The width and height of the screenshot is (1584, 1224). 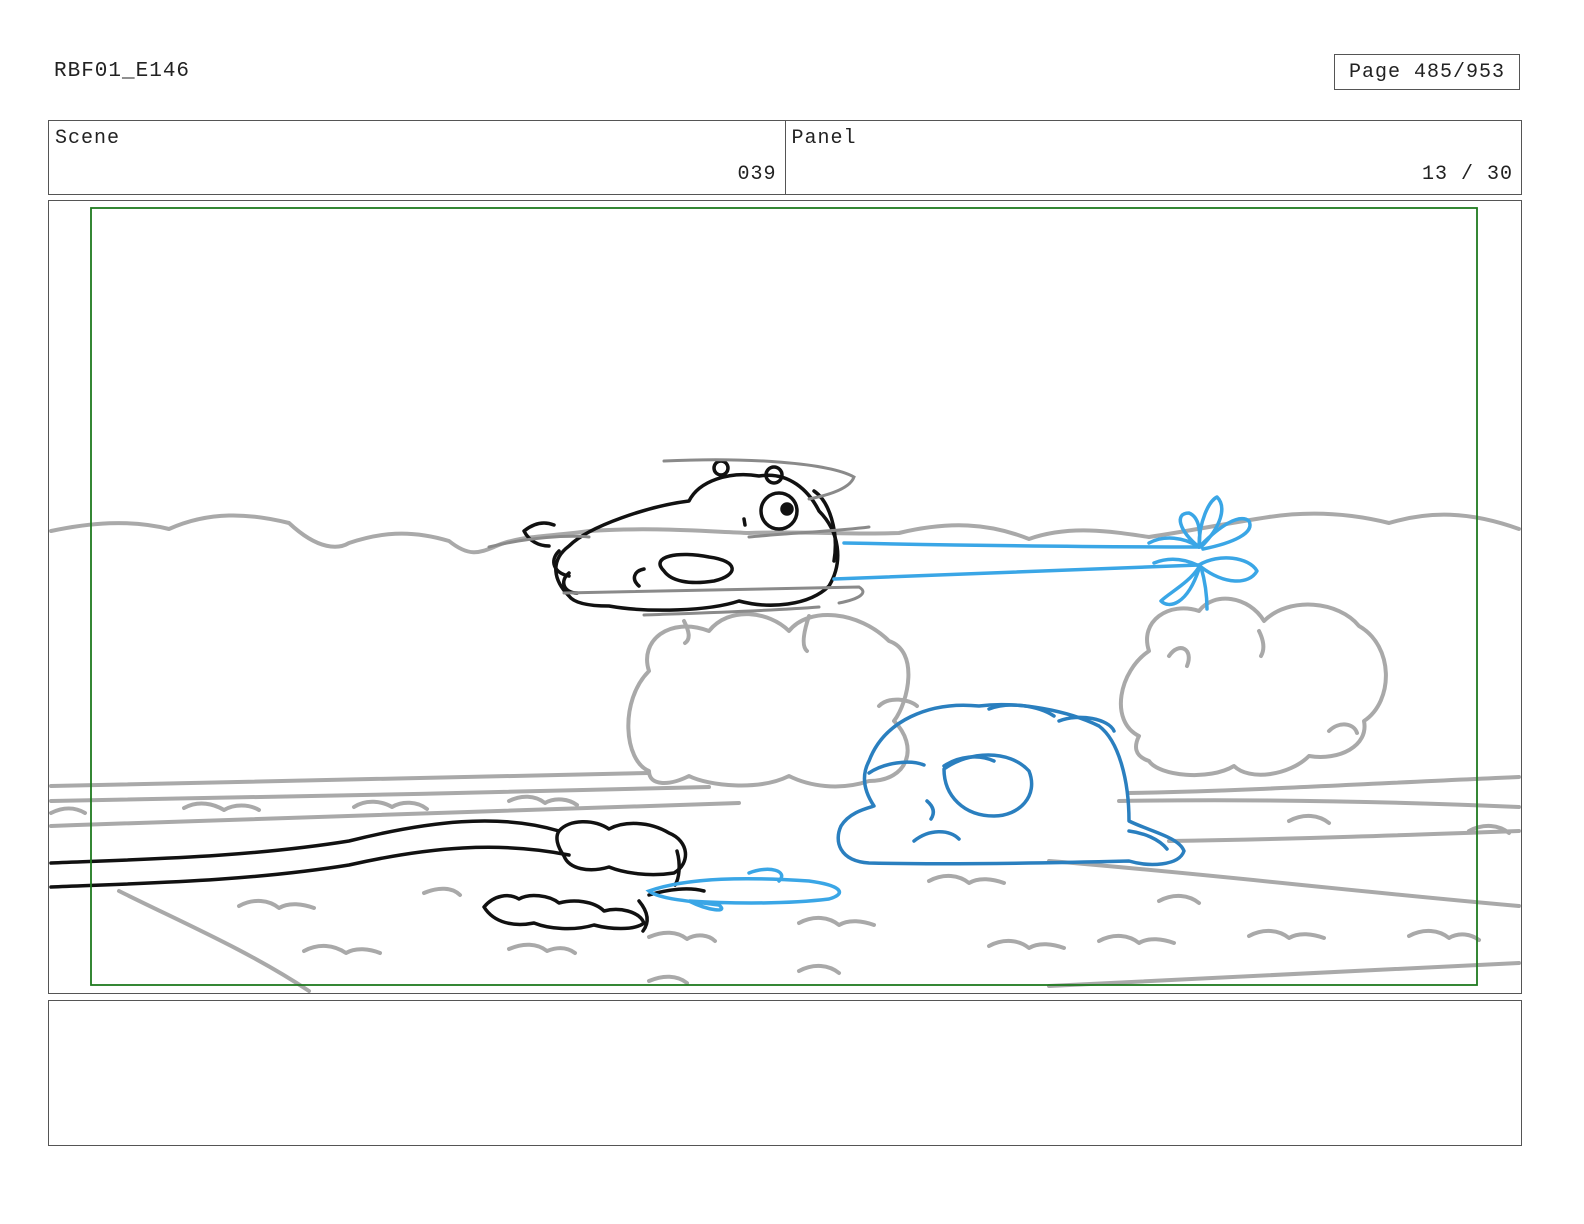 What do you see at coordinates (88, 138) in the screenshot?
I see `scene-label: Scene` at bounding box center [88, 138].